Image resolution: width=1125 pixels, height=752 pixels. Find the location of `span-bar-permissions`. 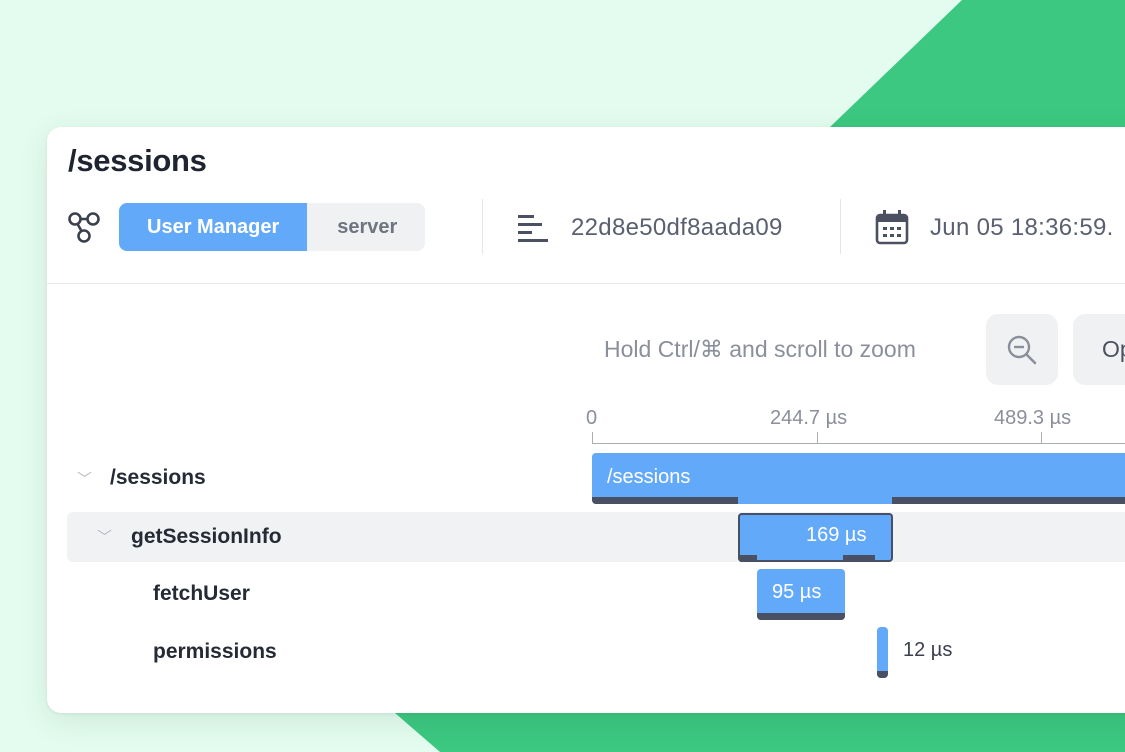

span-bar-permissions is located at coordinates (882, 652).